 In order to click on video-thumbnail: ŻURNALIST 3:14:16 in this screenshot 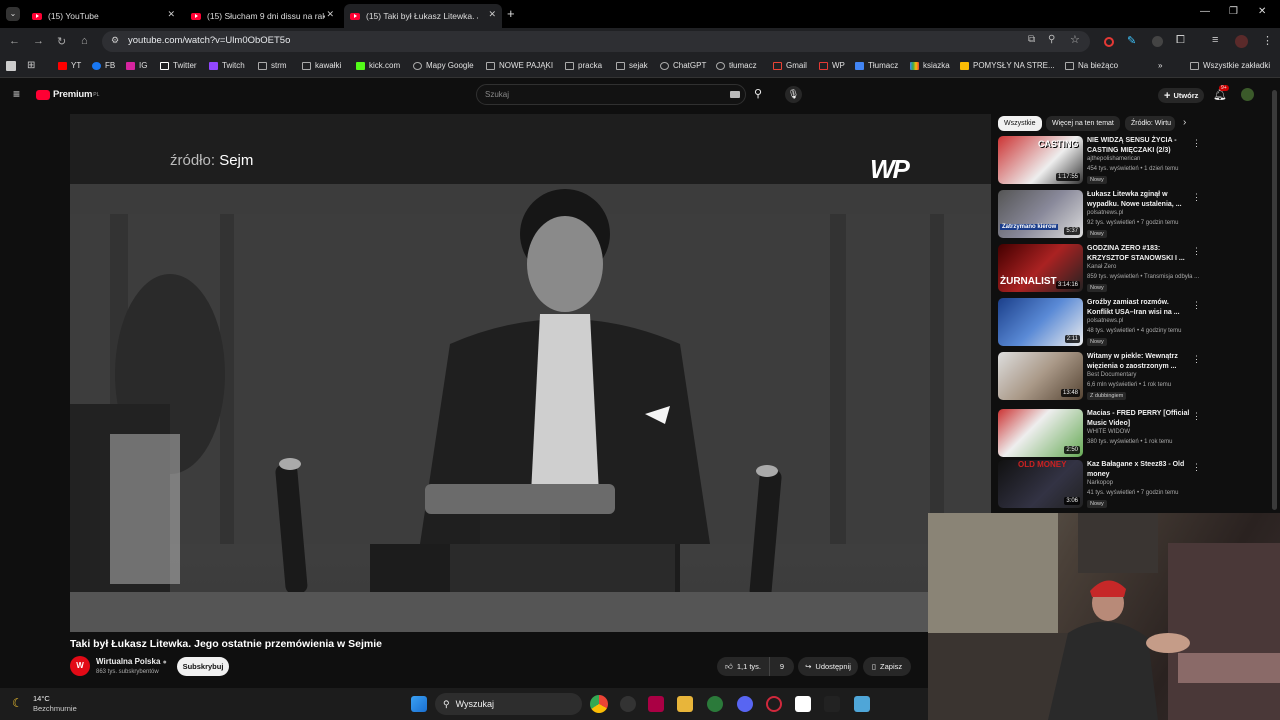, I will do `click(1040, 268)`.